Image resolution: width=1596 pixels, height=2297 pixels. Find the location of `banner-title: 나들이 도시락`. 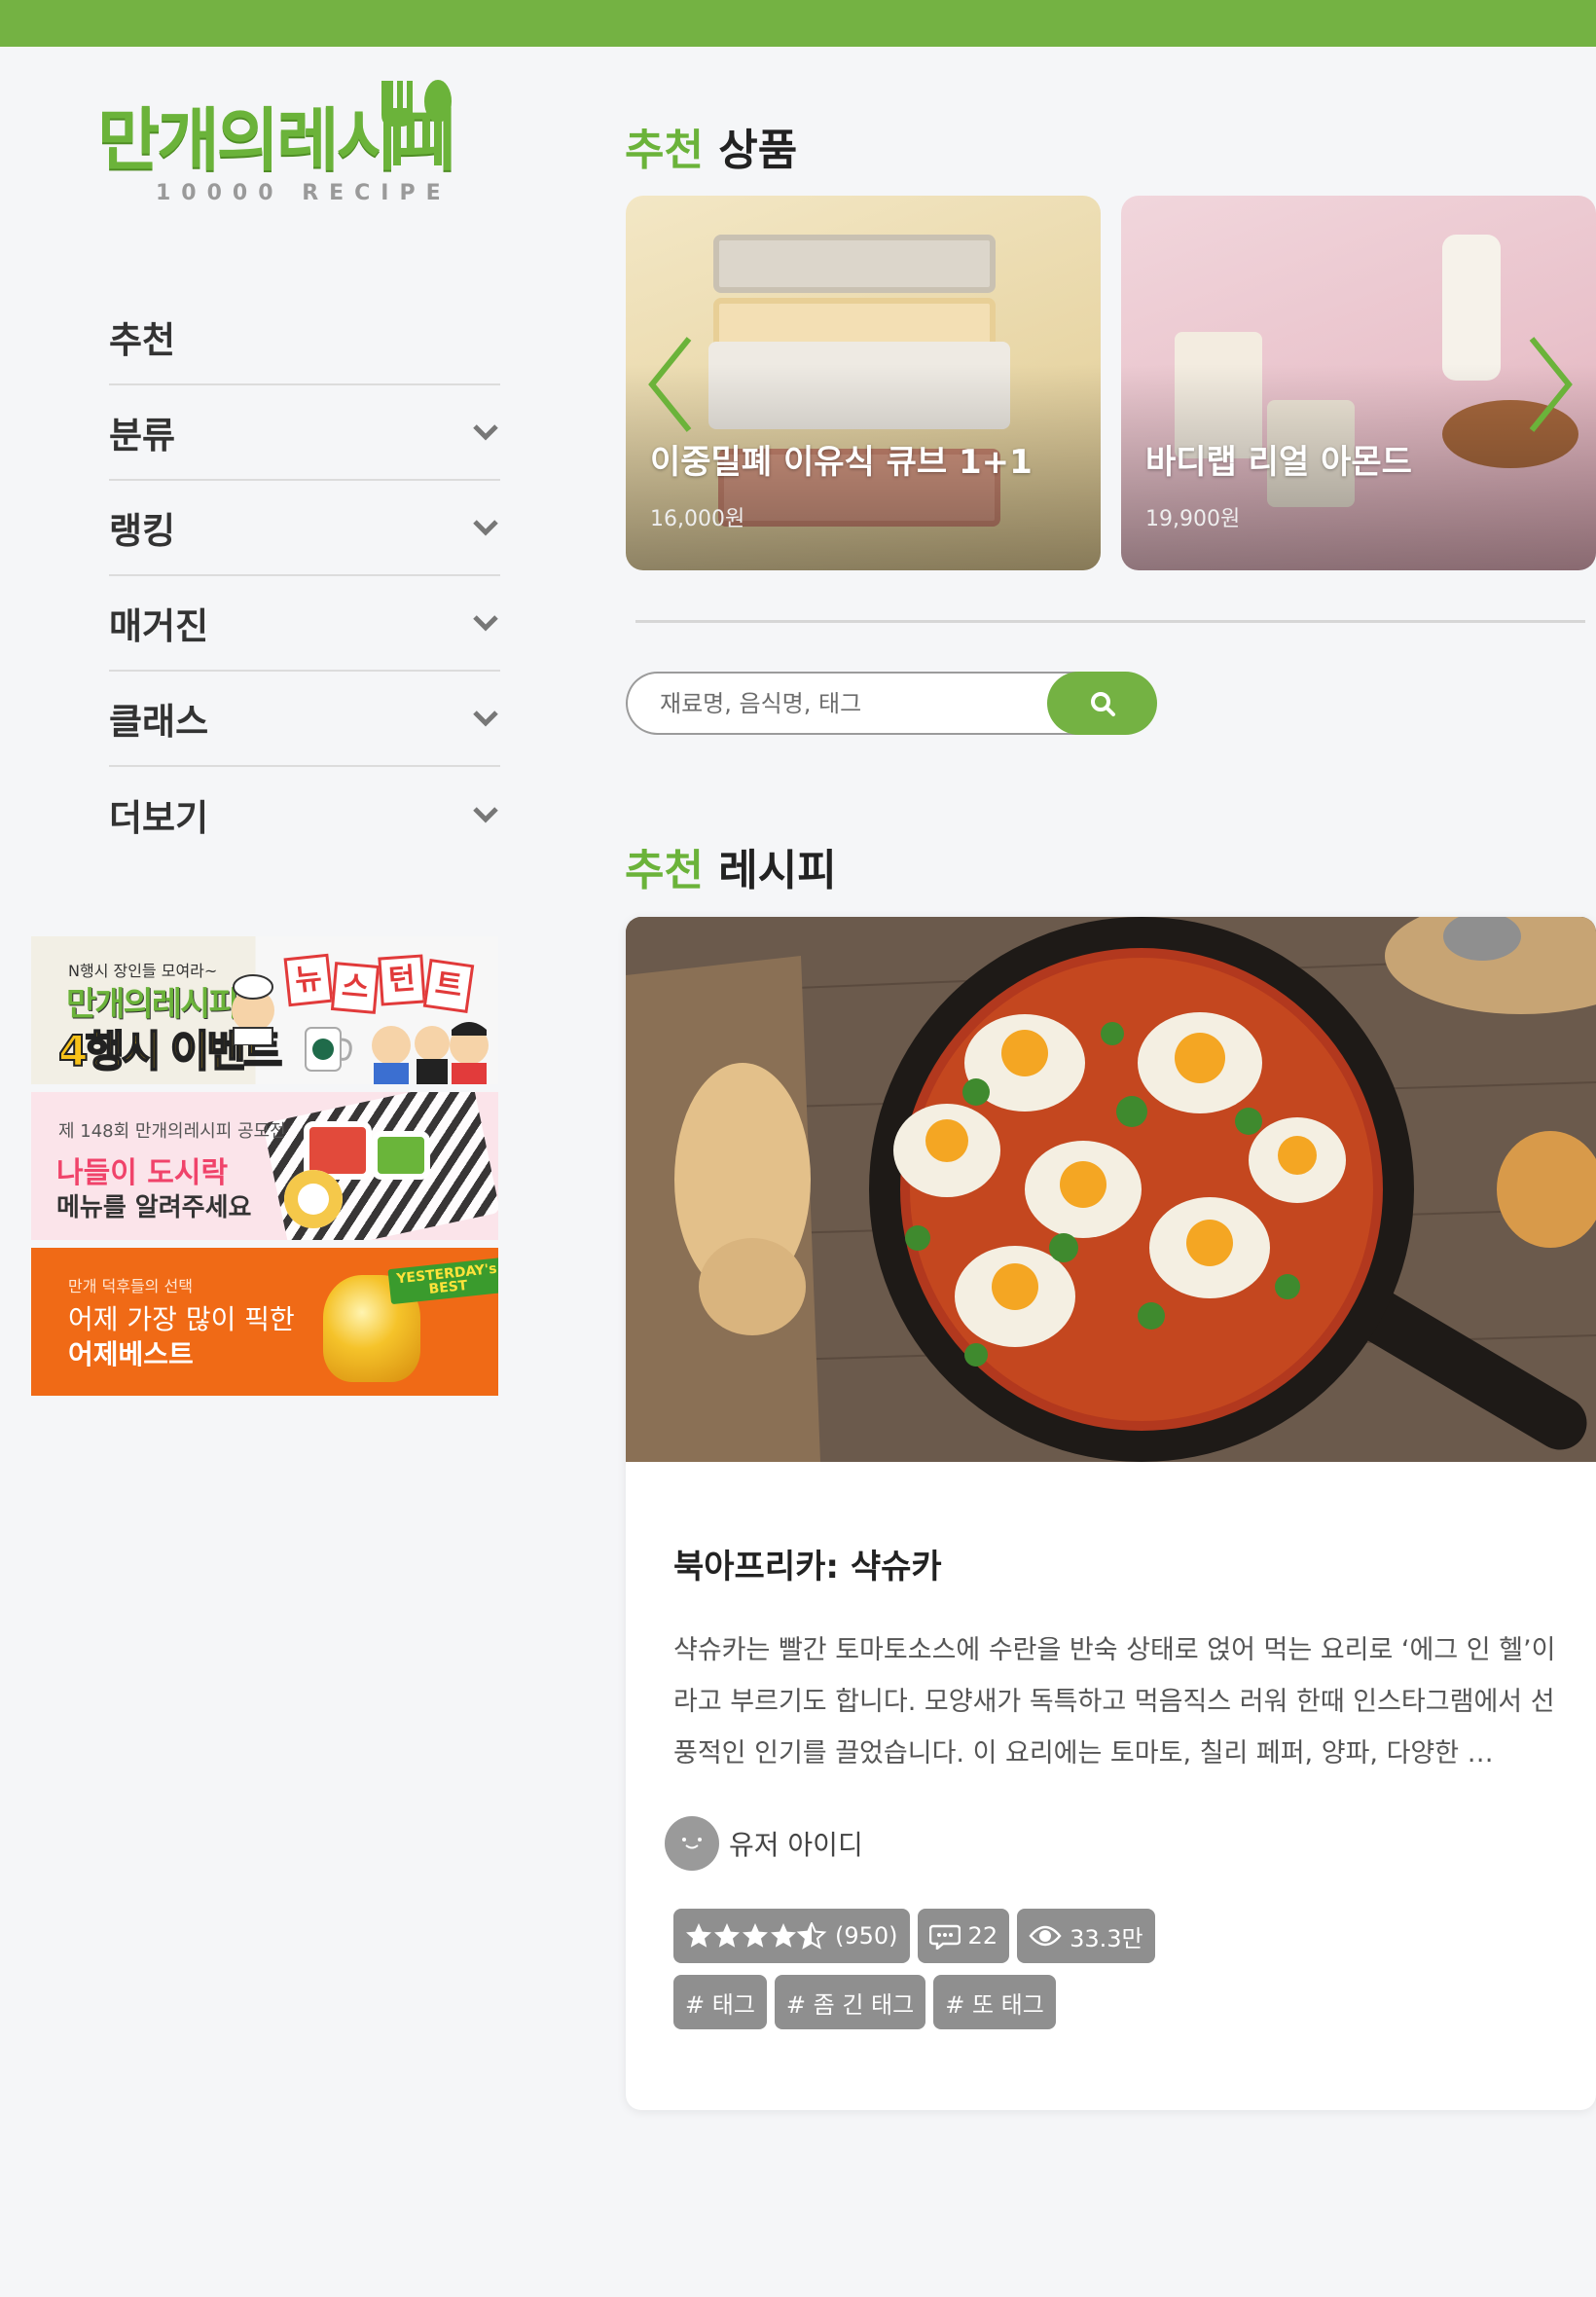

banner-title: 나들이 도시락 is located at coordinates (142, 1173).